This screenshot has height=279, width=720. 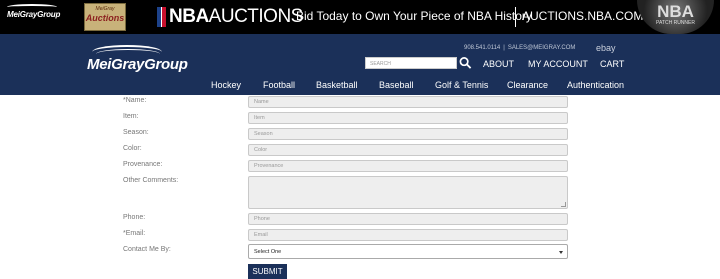 What do you see at coordinates (408, 235) in the screenshot?
I see `email-field: Email` at bounding box center [408, 235].